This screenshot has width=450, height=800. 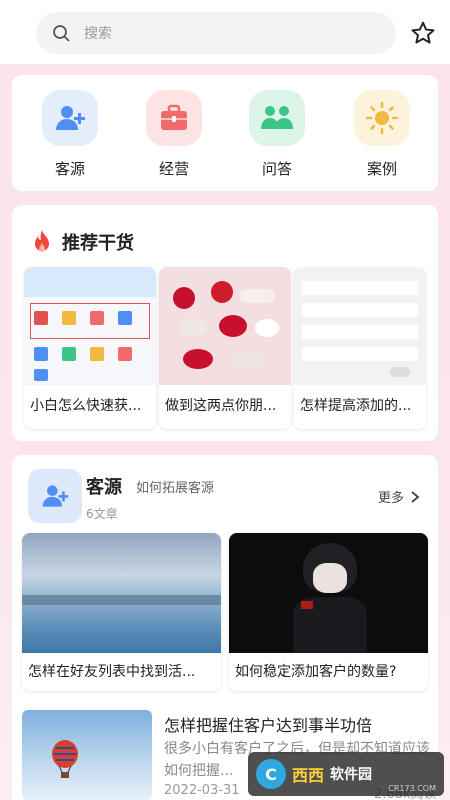 What do you see at coordinates (174, 118) in the screenshot?
I see `briefcase-icon` at bounding box center [174, 118].